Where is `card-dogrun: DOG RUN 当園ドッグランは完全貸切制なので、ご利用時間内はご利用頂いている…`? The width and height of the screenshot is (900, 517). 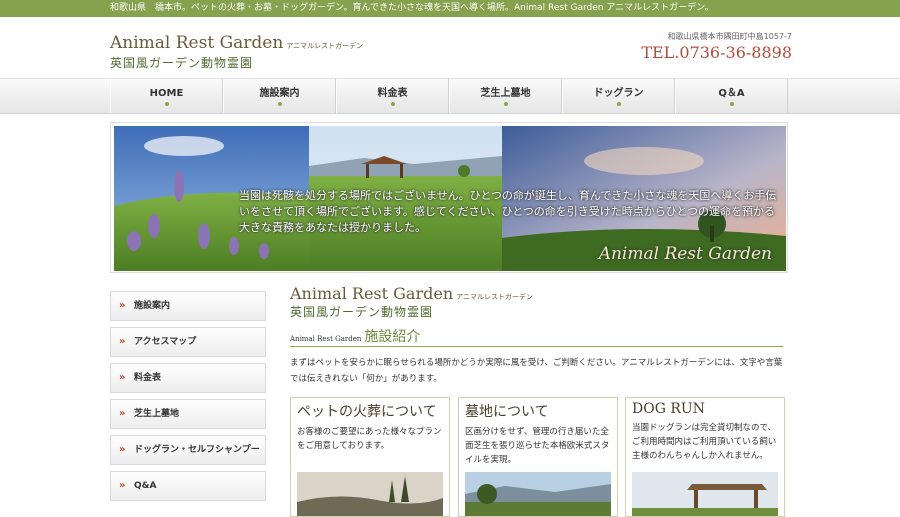 card-dogrun: DOG RUN 当園ドッグランは完全貸切制なので、ご利用時間内はご利用頂いている… is located at coordinates (705, 457).